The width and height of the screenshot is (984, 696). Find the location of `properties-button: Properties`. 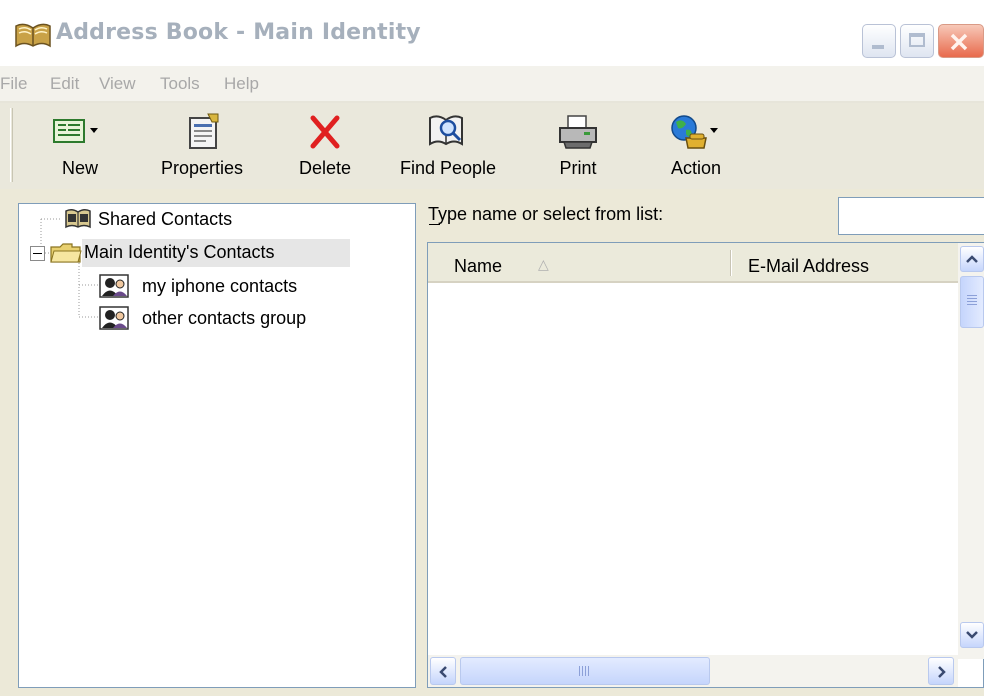

properties-button: Properties is located at coordinates (202, 146).